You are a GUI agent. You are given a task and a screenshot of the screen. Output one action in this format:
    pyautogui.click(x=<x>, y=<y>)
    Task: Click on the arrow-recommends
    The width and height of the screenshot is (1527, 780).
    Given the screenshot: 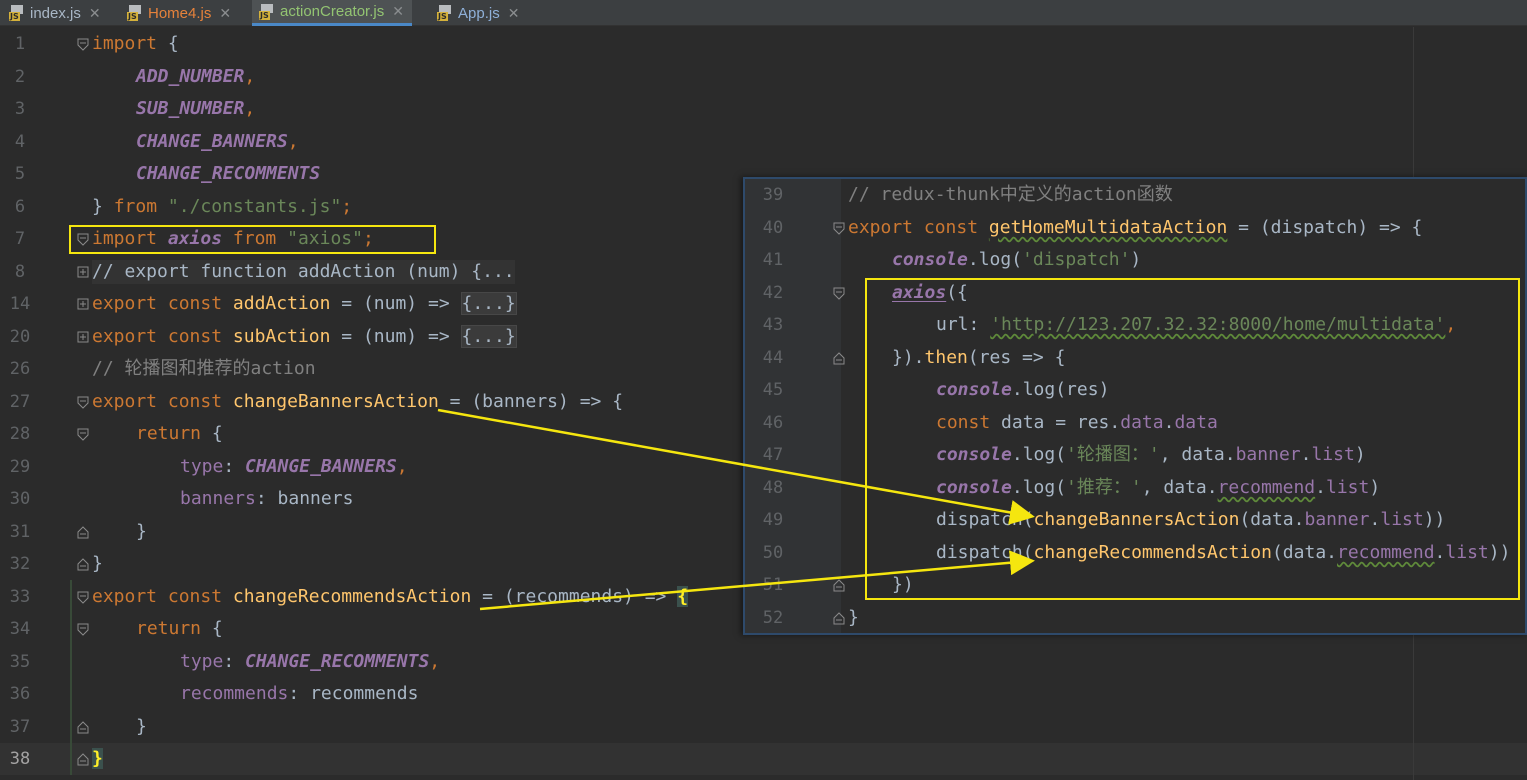 What is the action you would take?
    pyautogui.click(x=757, y=580)
    